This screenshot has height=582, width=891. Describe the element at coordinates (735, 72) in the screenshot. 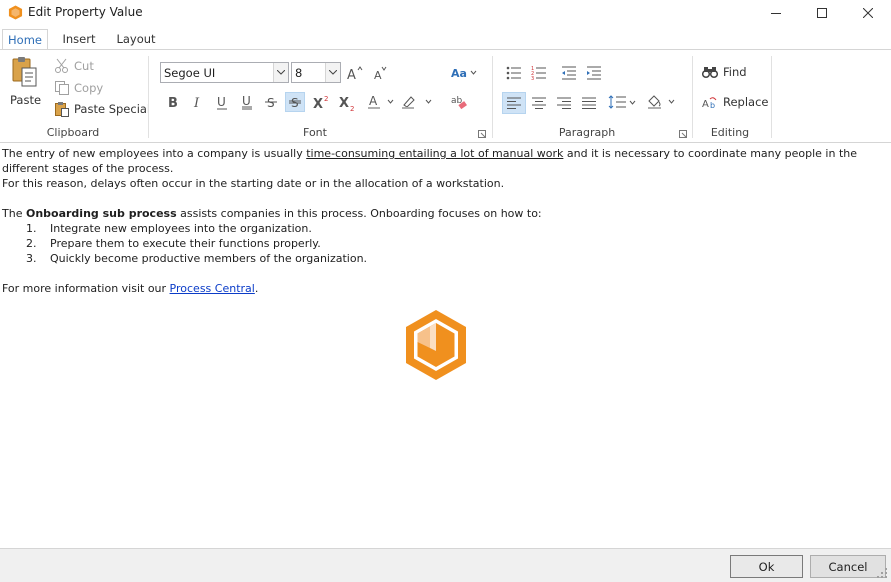

I see `find-label: Find` at that location.